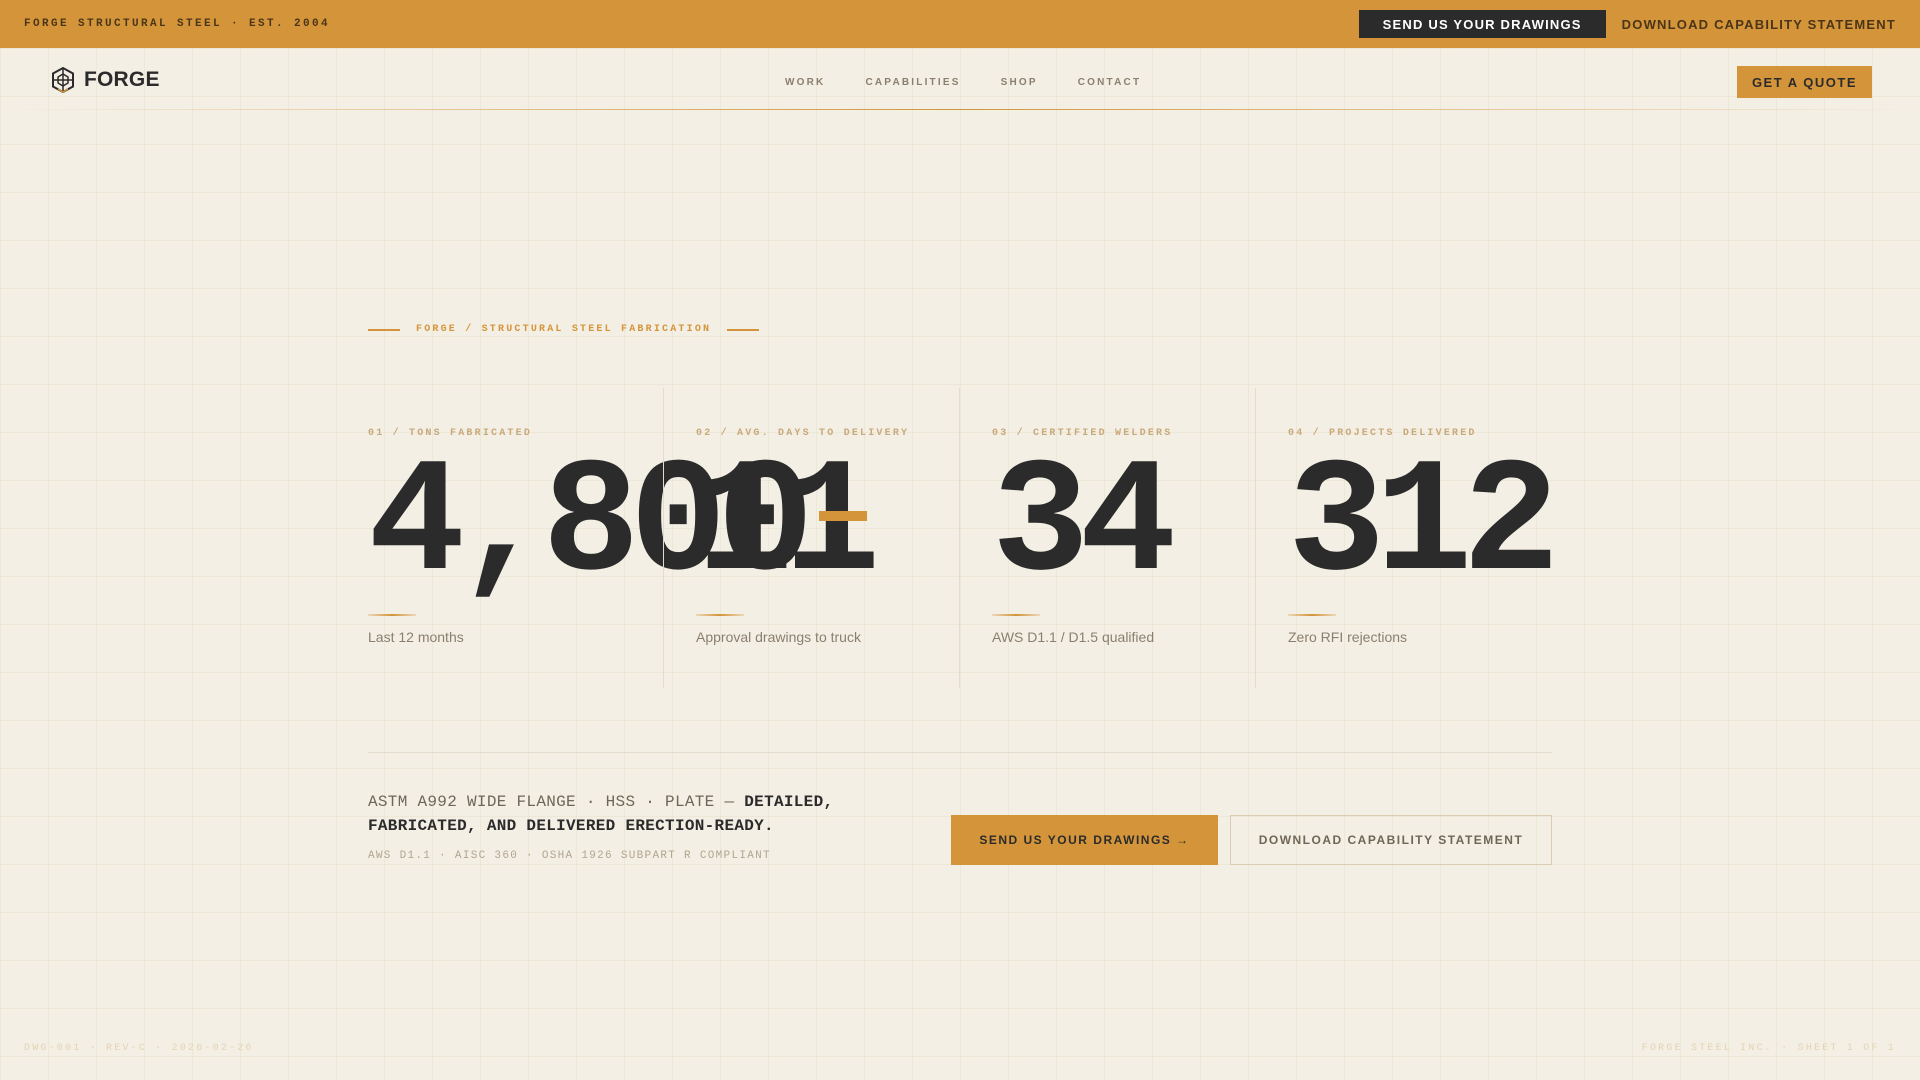 This screenshot has height=1080, width=1920. What do you see at coordinates (1759, 24) in the screenshot?
I see `topbar-download-statement-link: DOWNLOAD CAPABILITY STATEMENT` at bounding box center [1759, 24].